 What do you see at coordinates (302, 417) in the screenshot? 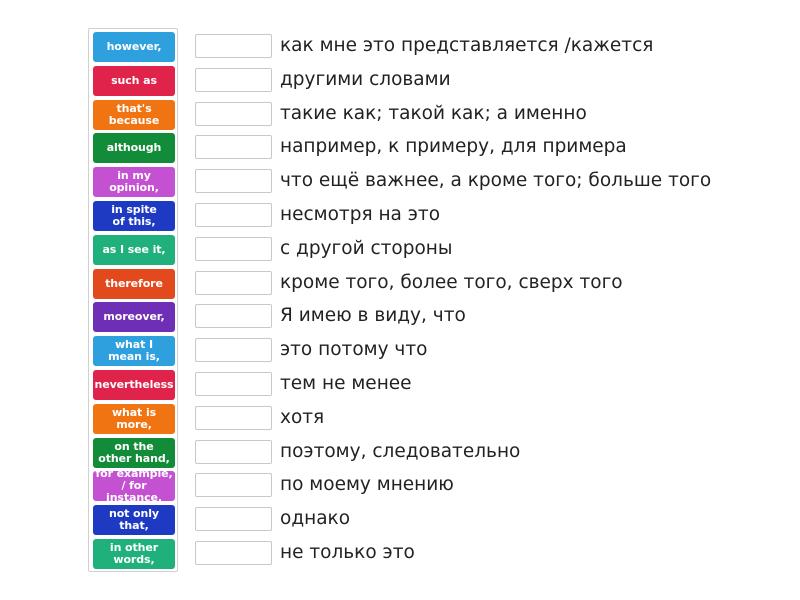
I see `clue-text: хотя` at bounding box center [302, 417].